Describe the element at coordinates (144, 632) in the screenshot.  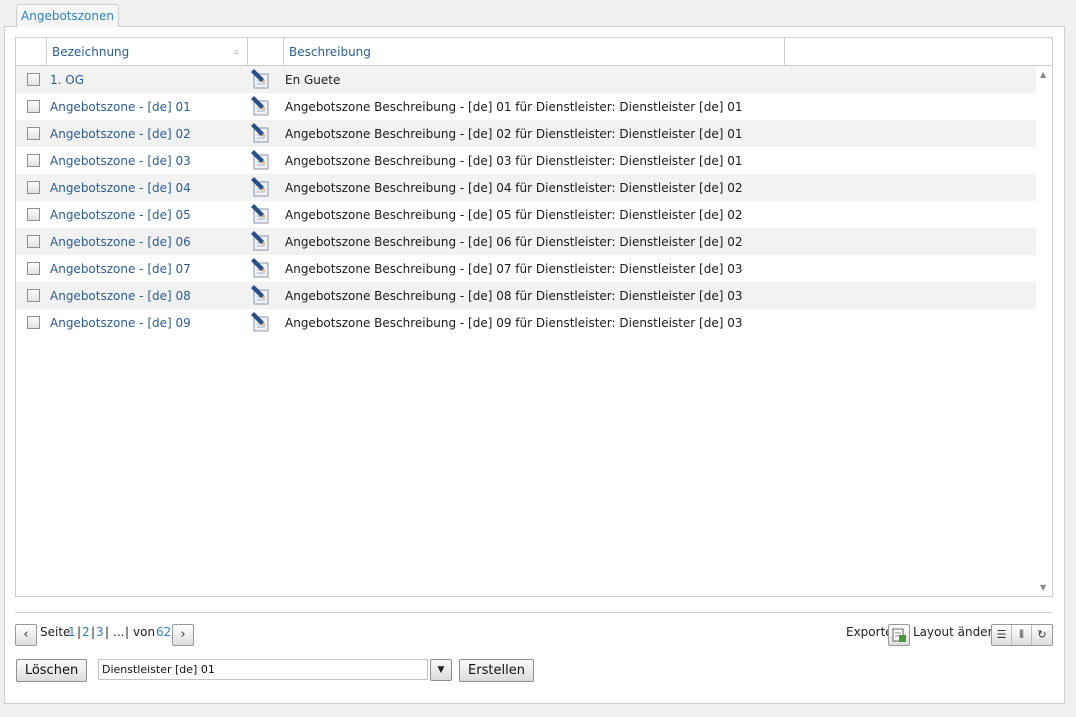
I see `pager-von-label: von` at that location.